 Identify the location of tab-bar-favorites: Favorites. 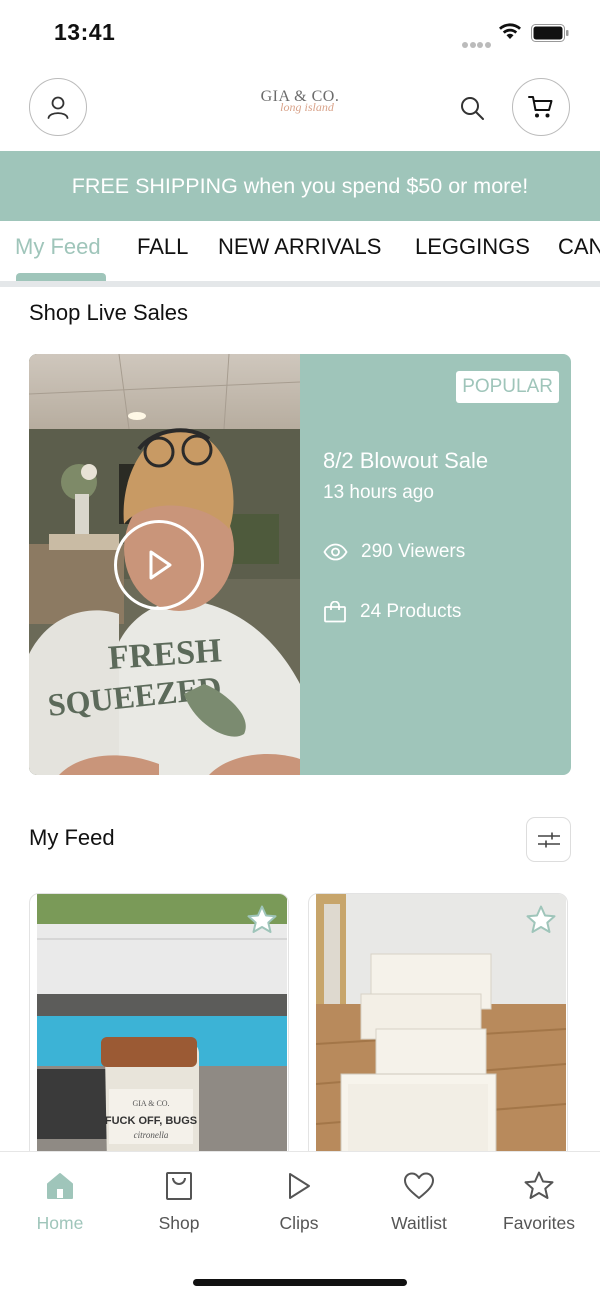
(539, 1201).